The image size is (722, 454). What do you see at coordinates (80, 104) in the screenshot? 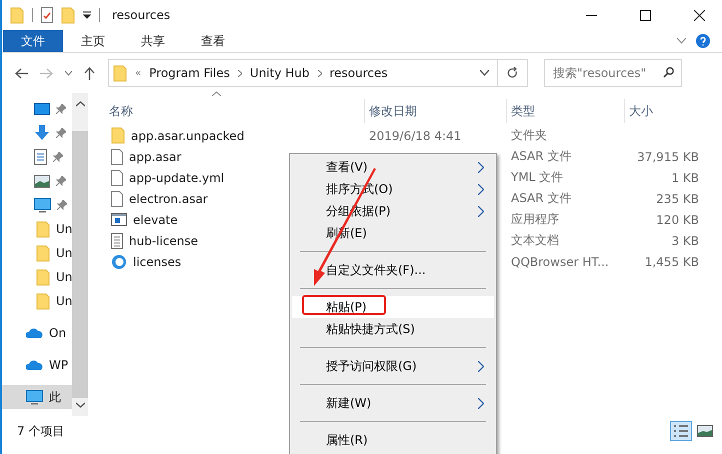
I see `scroll-up-icon` at bounding box center [80, 104].